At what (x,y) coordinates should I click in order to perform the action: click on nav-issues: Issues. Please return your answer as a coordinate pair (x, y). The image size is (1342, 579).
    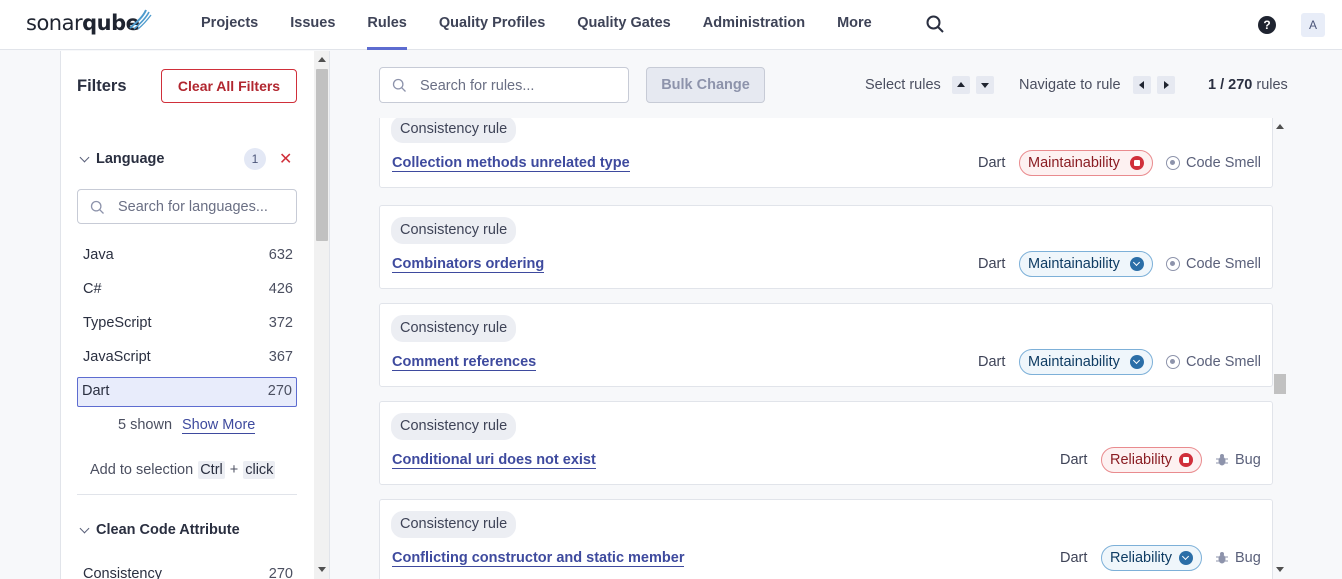
    Looking at the image, I should click on (312, 25).